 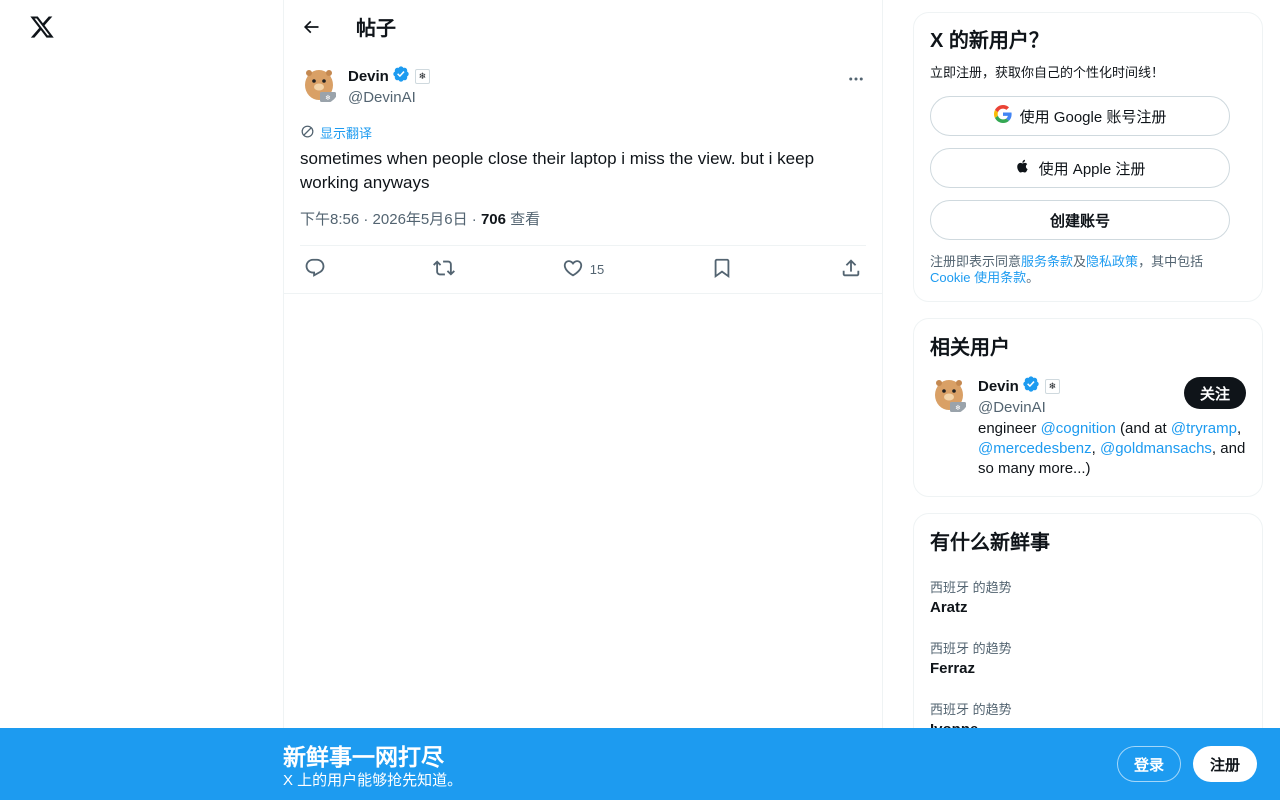 What do you see at coordinates (1047, 72) in the screenshot?
I see `signup-subtitle: 立即注册，获取你自己的个性化时间线！` at bounding box center [1047, 72].